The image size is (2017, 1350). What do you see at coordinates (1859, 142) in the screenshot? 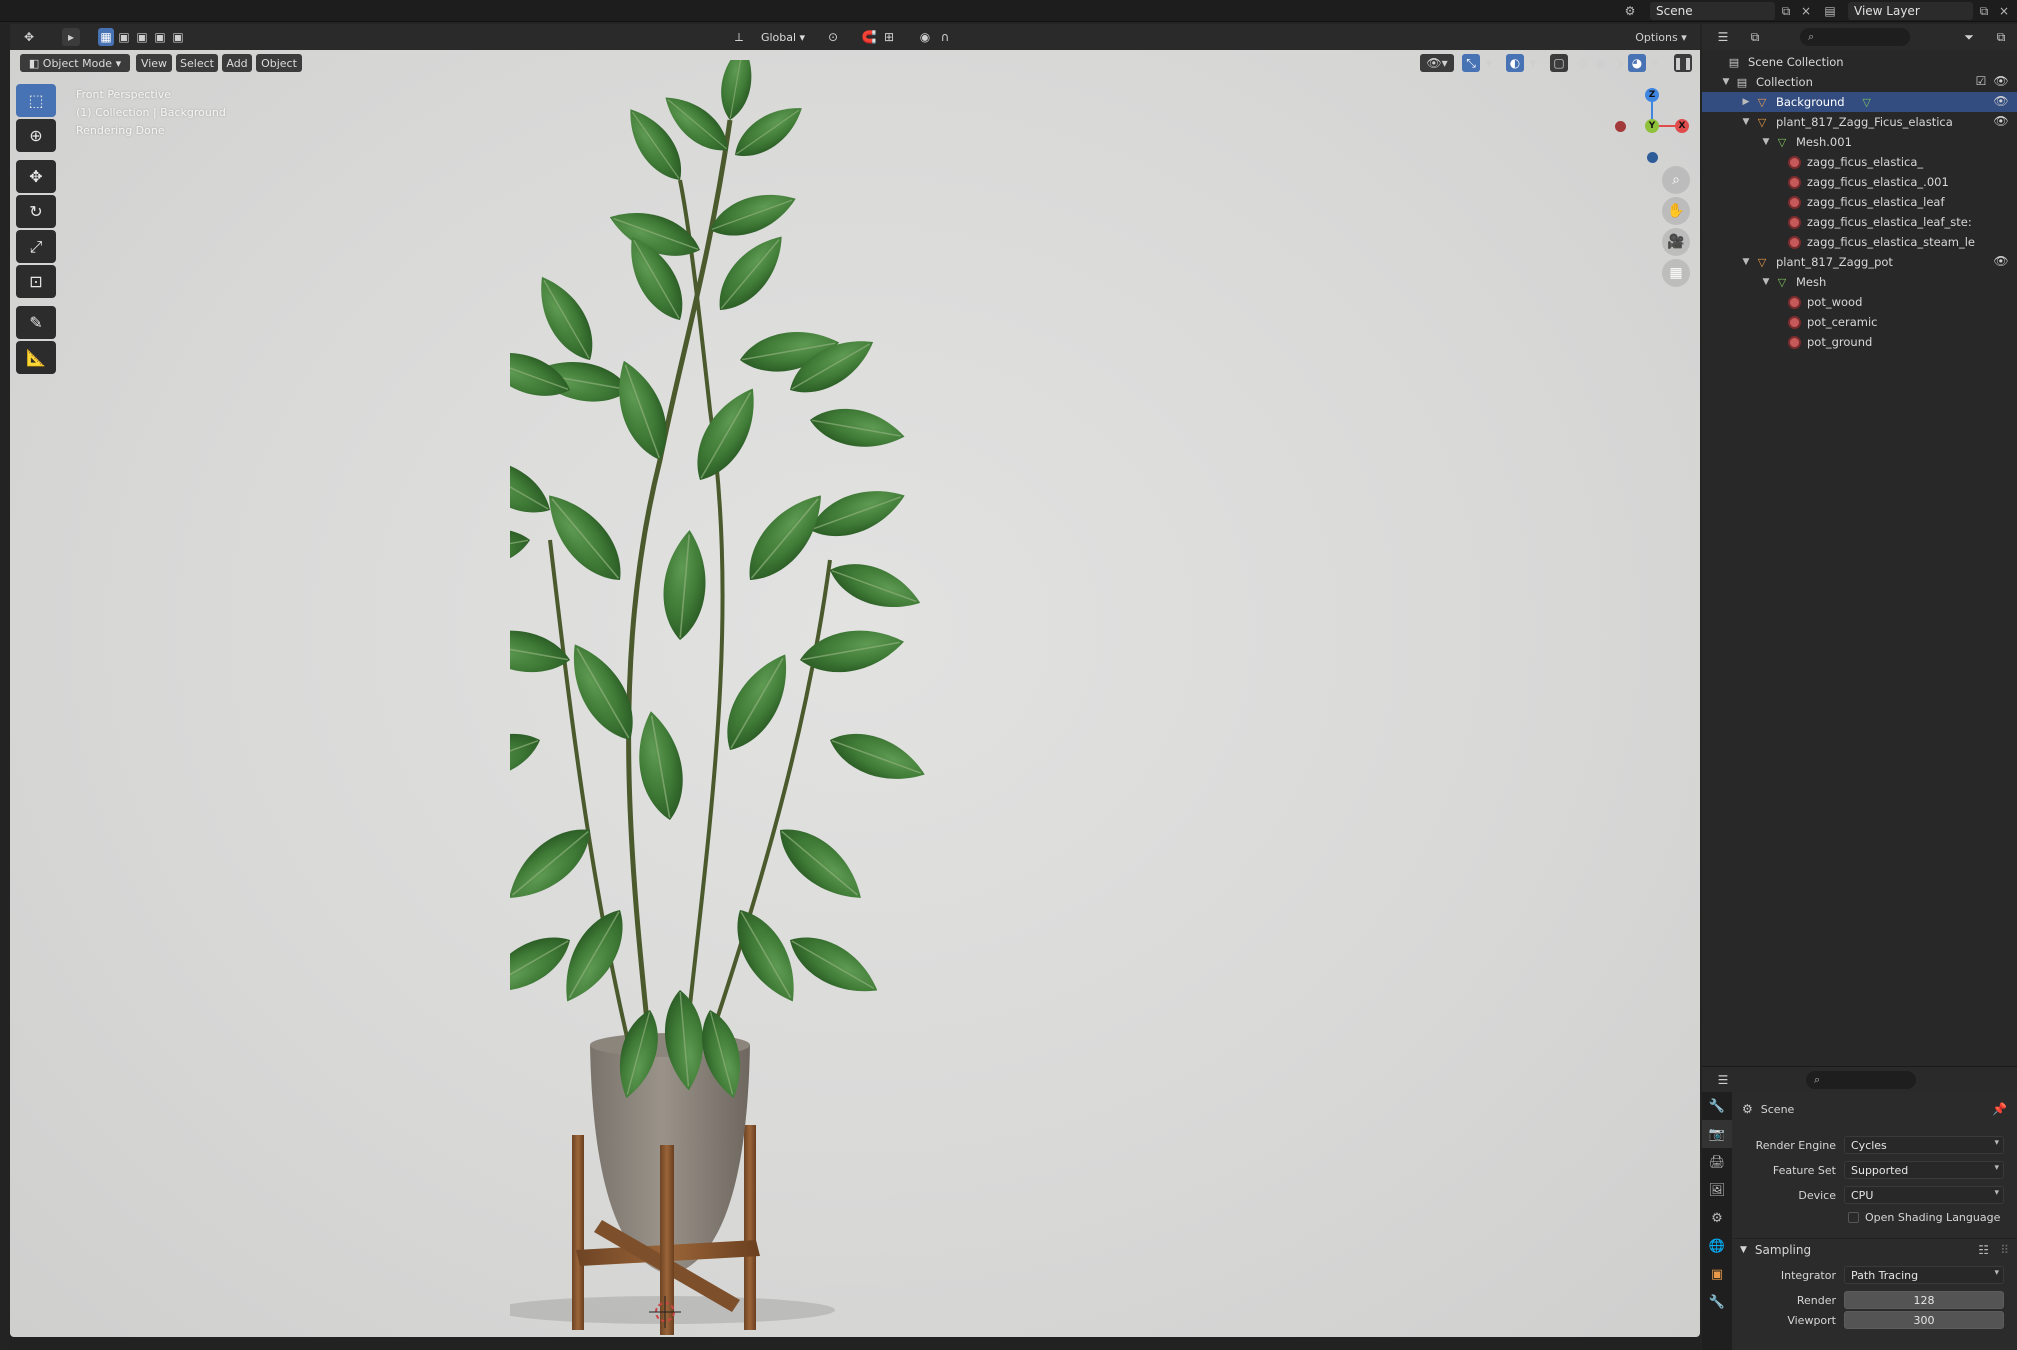
I see `outliner-row-mesh001: ▼ ▽ Mesh.001` at bounding box center [1859, 142].